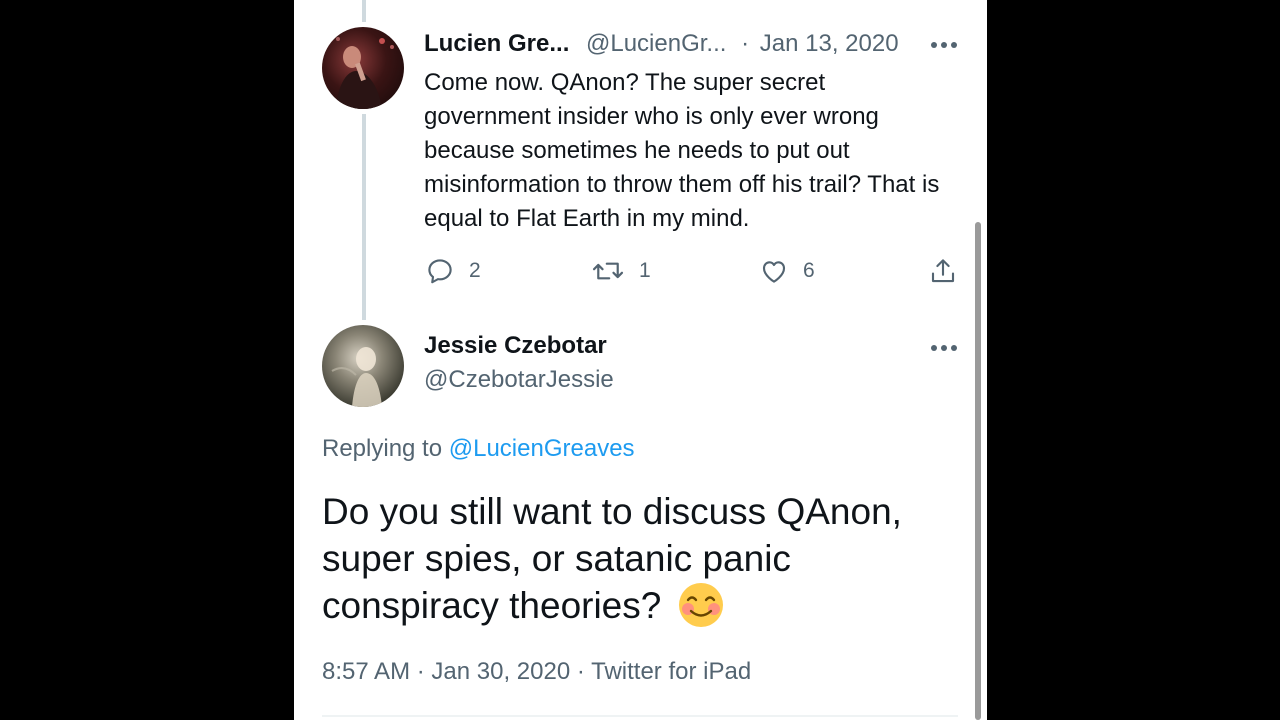  I want to click on avatar-lucien-image, so click(365, 73).